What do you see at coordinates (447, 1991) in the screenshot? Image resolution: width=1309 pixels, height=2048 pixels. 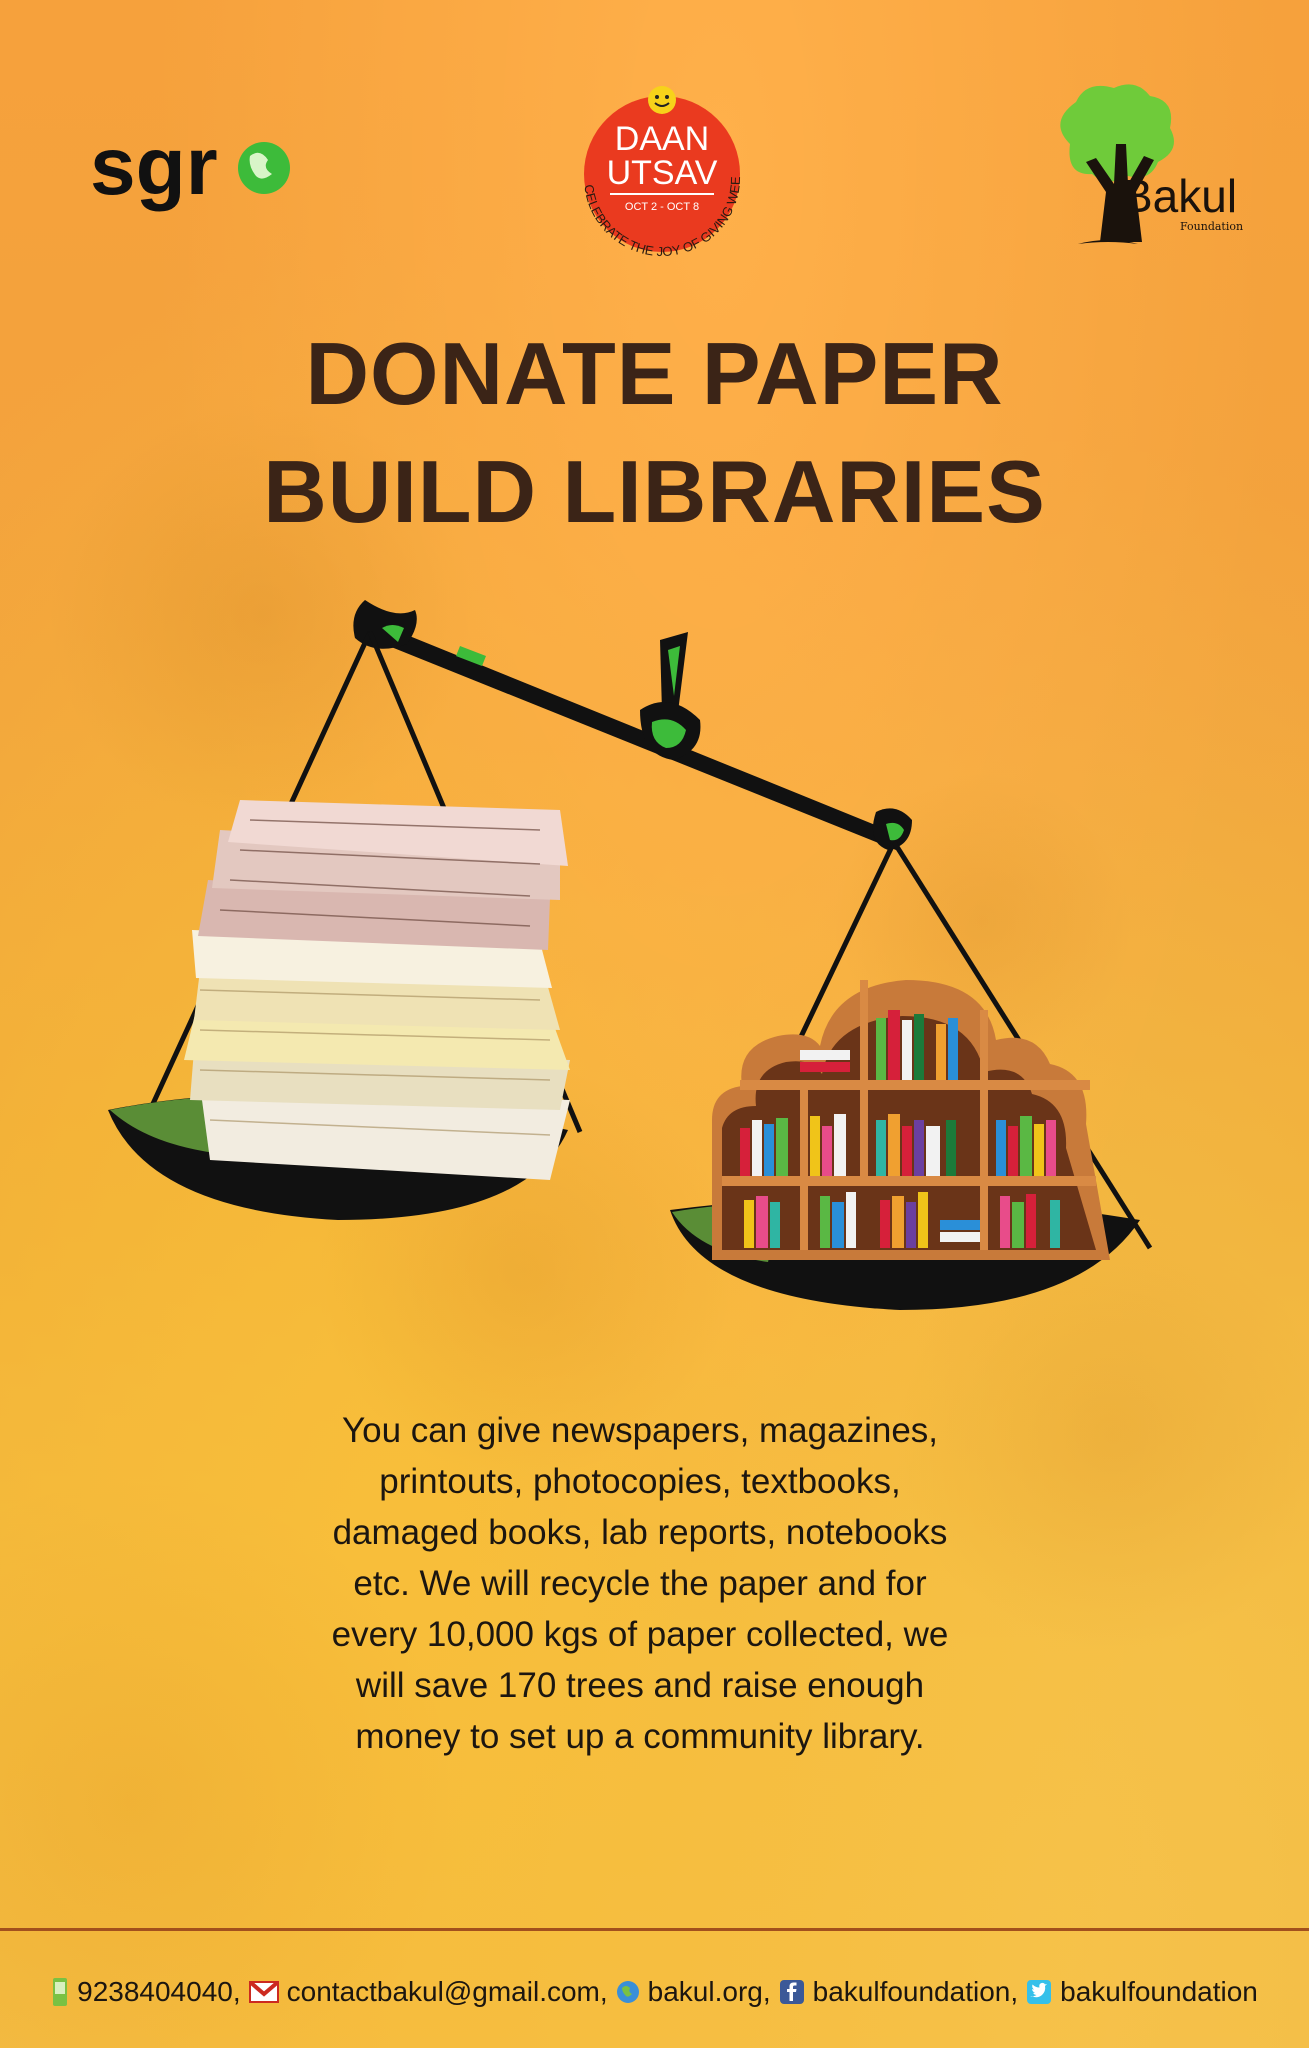 I see `email-address: contactbakul@gmail.com,` at bounding box center [447, 1991].